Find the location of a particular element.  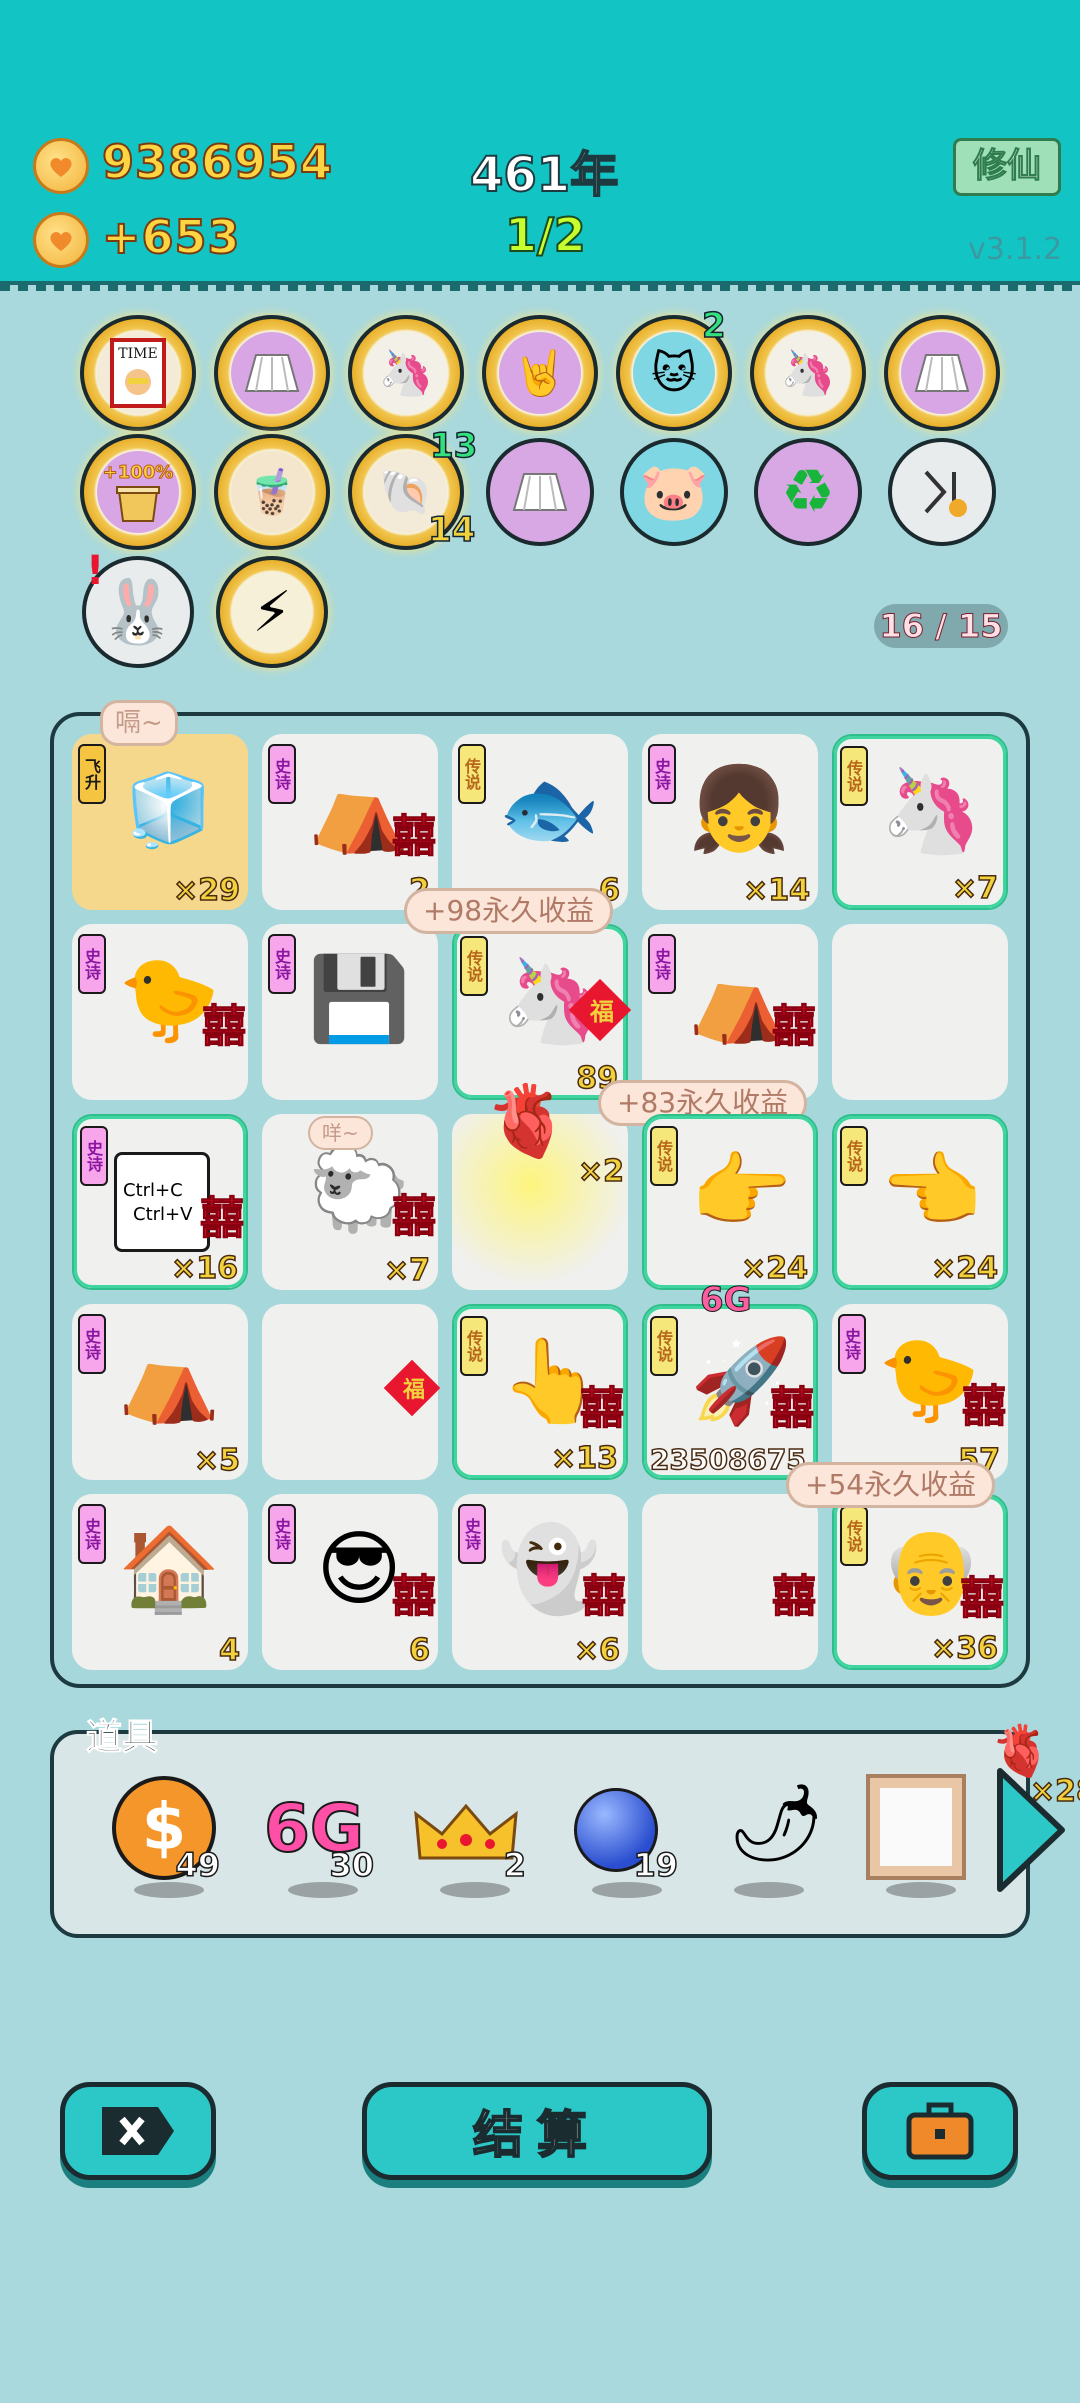

close-button is located at coordinates (138, 2131).